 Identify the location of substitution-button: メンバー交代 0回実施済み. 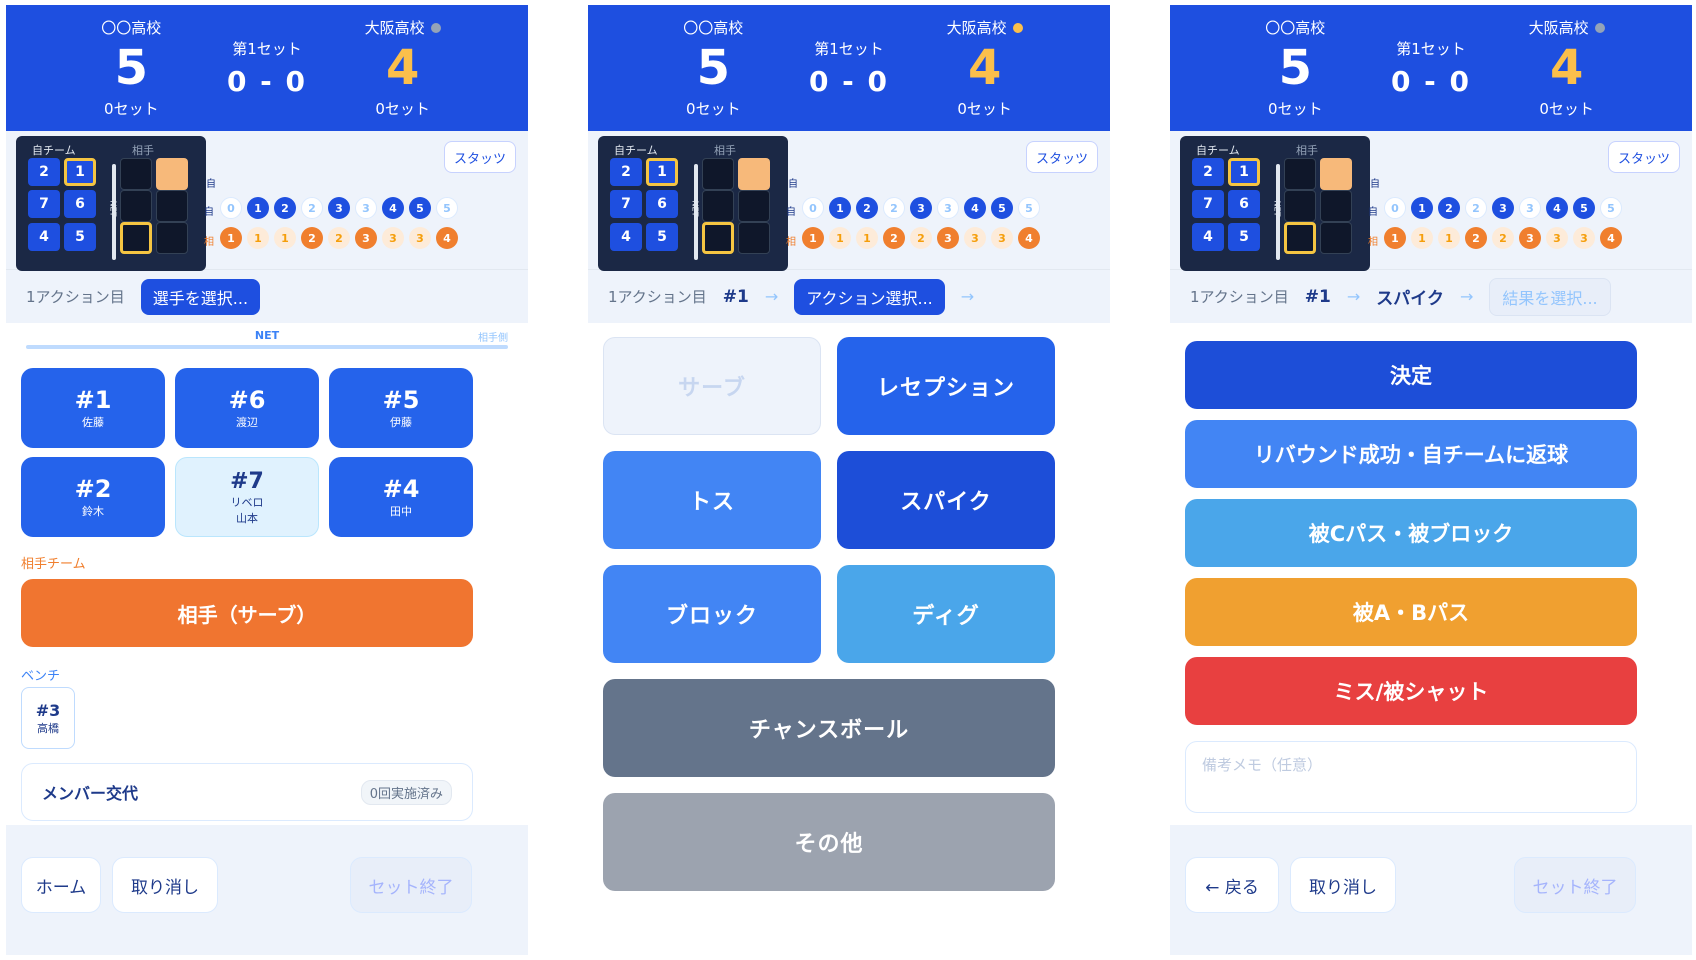
(247, 792).